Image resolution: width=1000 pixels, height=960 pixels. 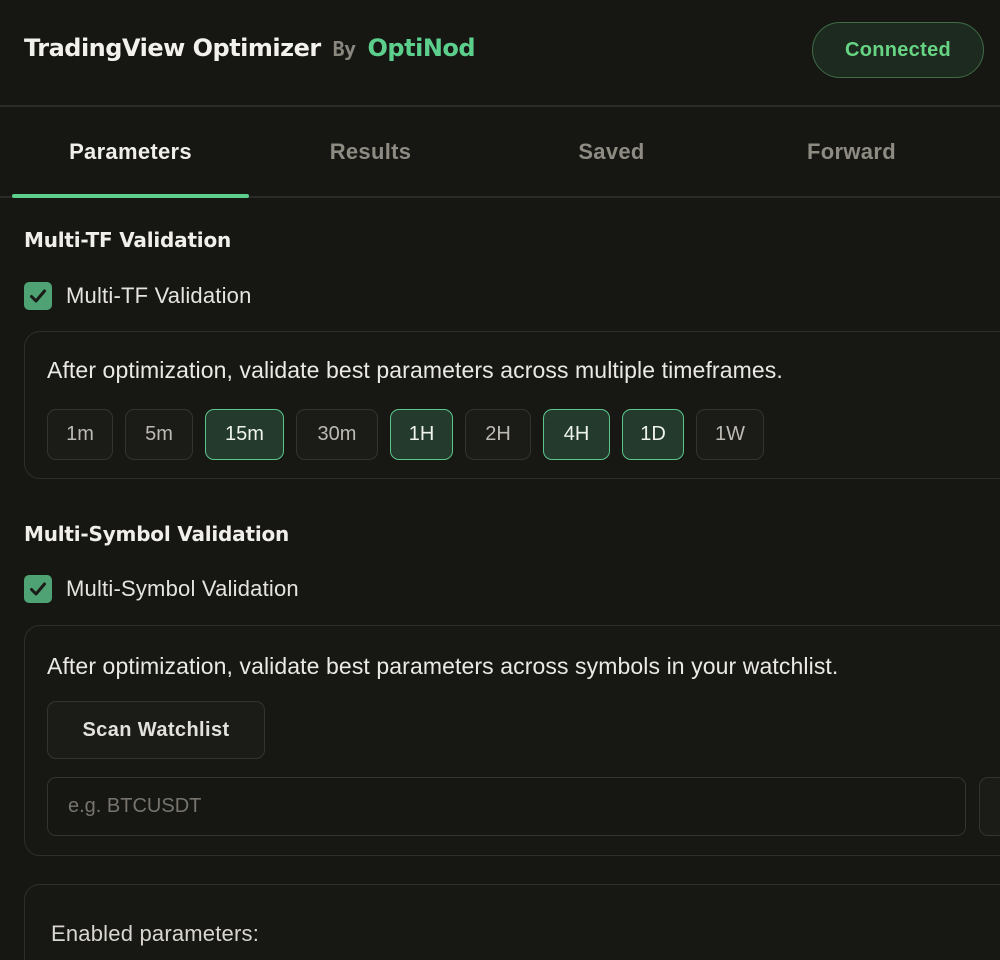 I want to click on timeframe-1m-button: 1m, so click(x=80, y=434).